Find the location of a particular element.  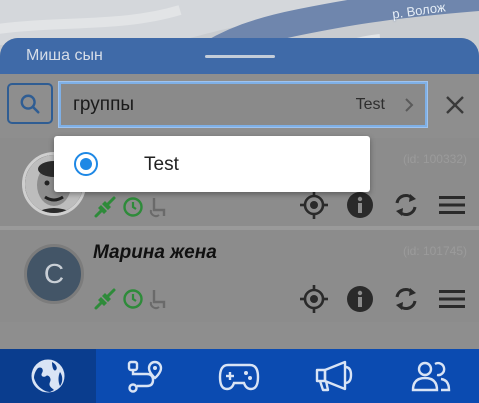

route-icon is located at coordinates (144, 376).